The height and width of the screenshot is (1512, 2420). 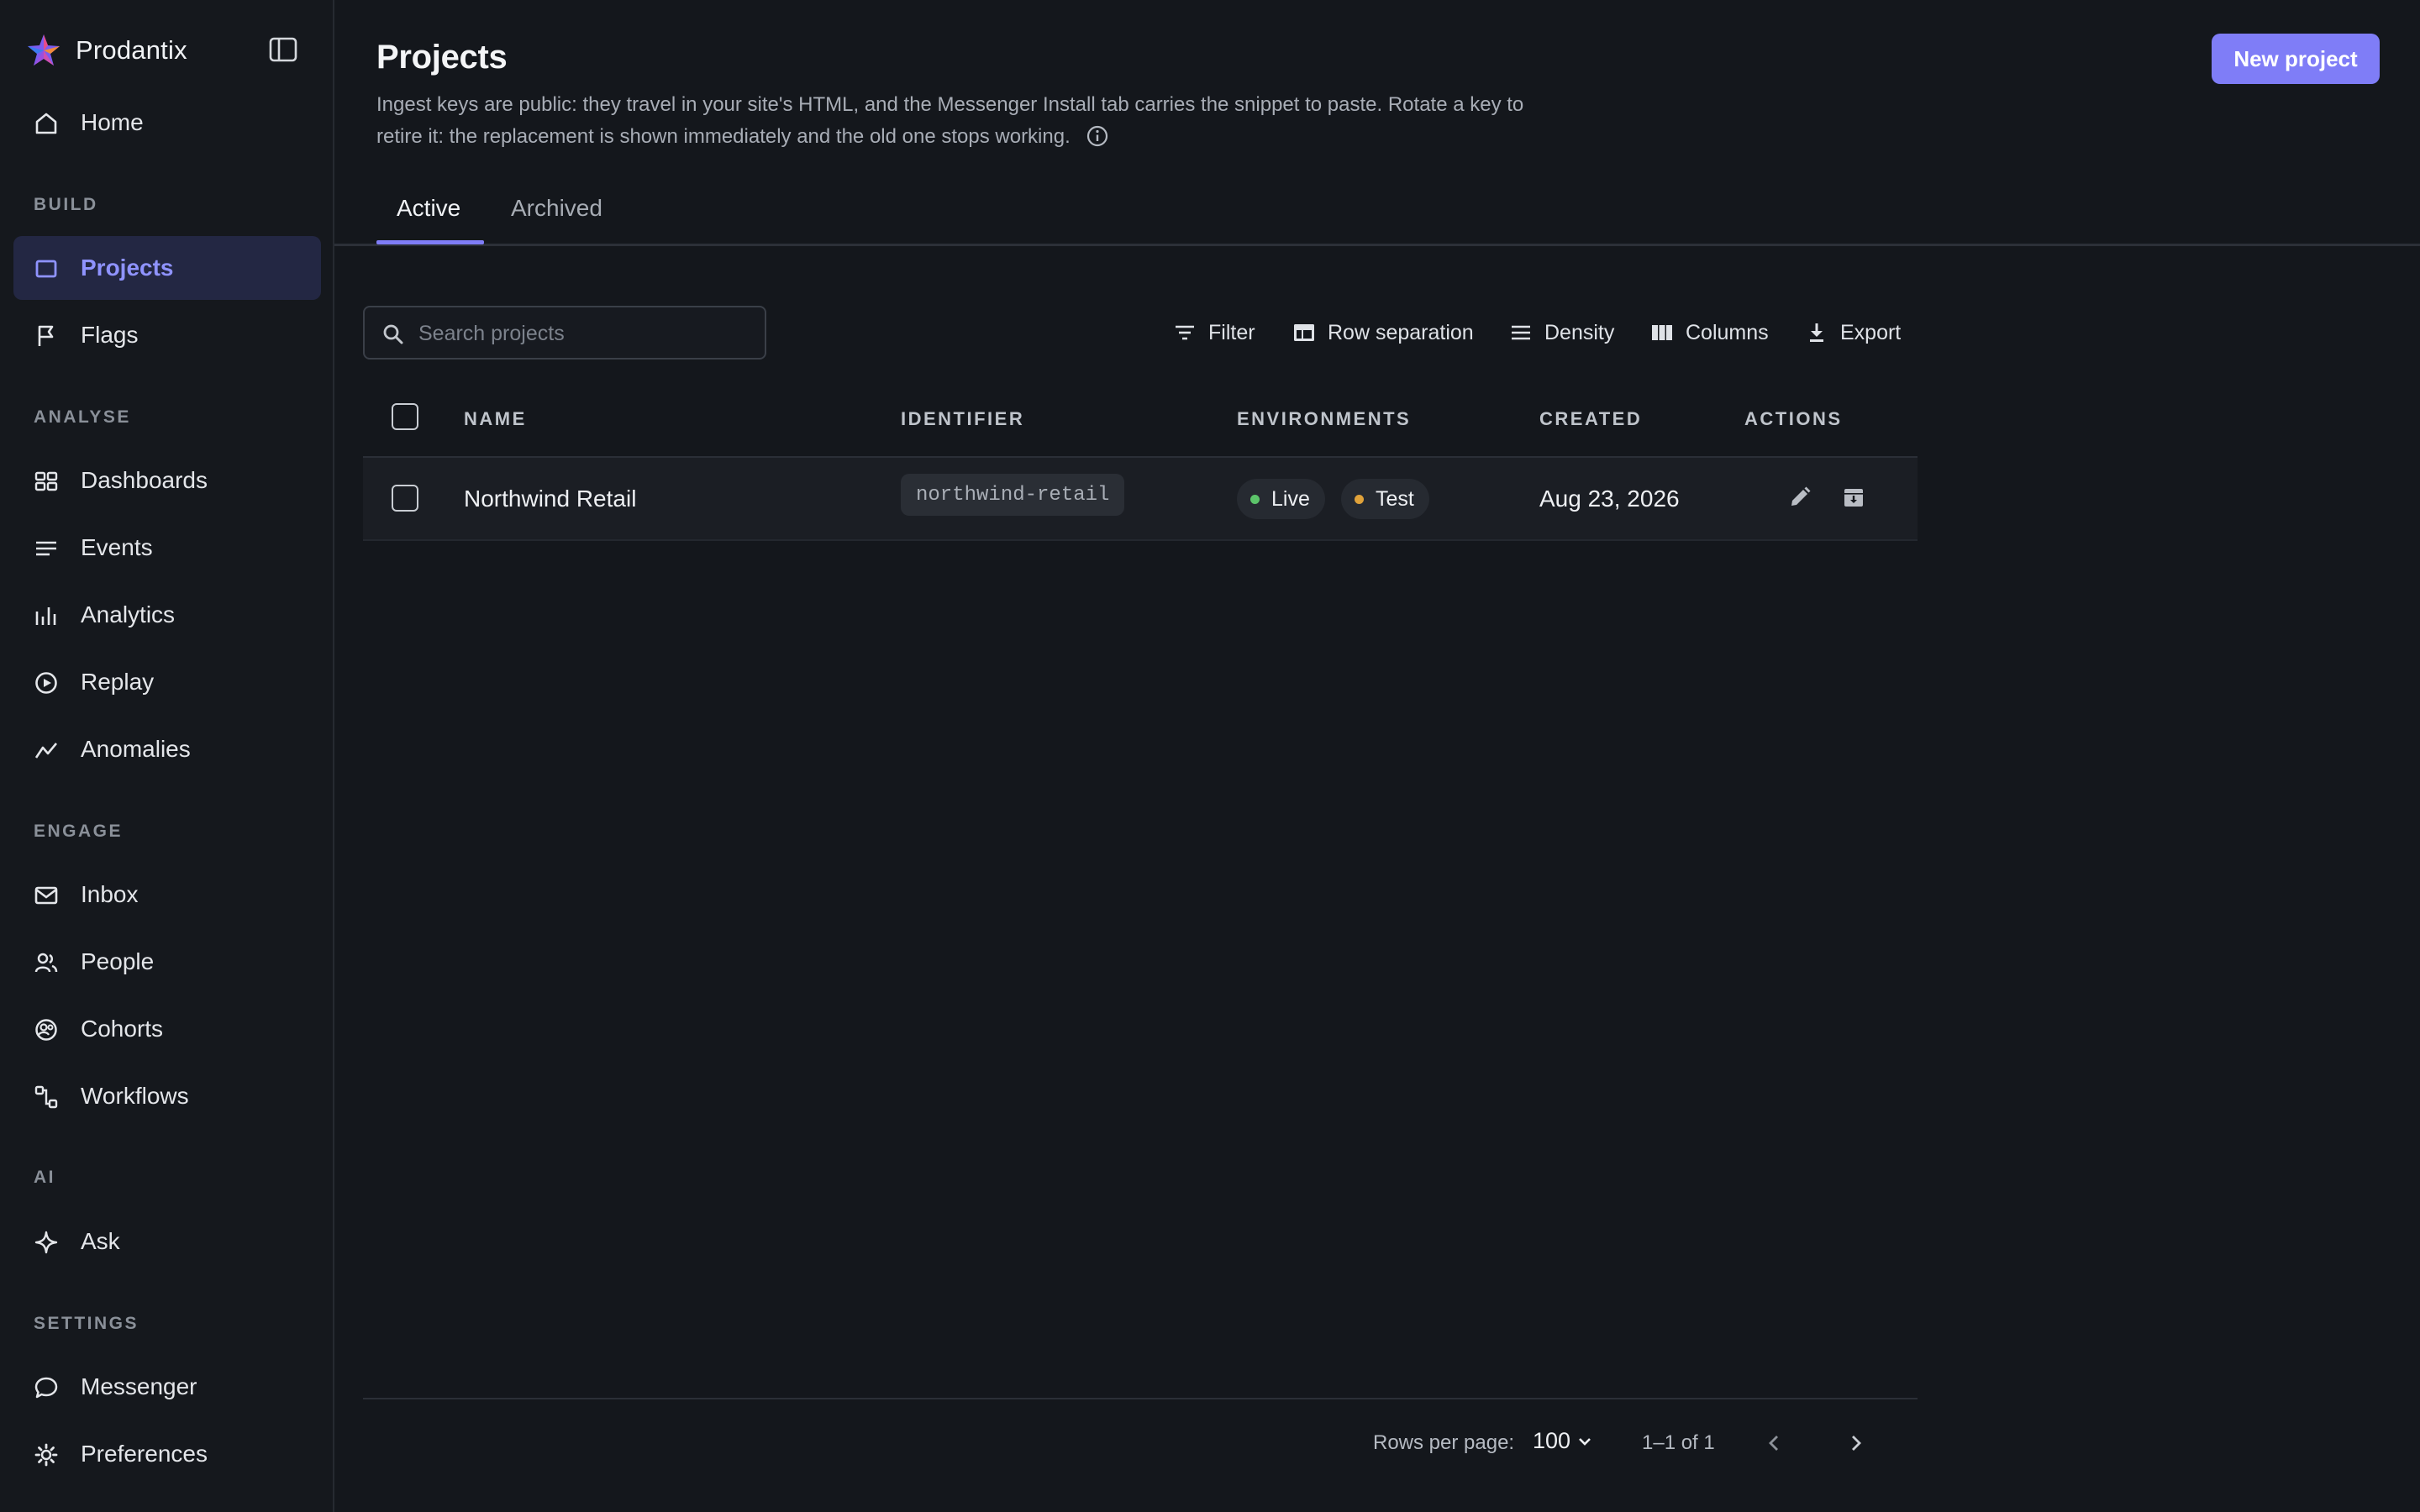 What do you see at coordinates (66, 204) in the screenshot?
I see `section-label-build: BUILD` at bounding box center [66, 204].